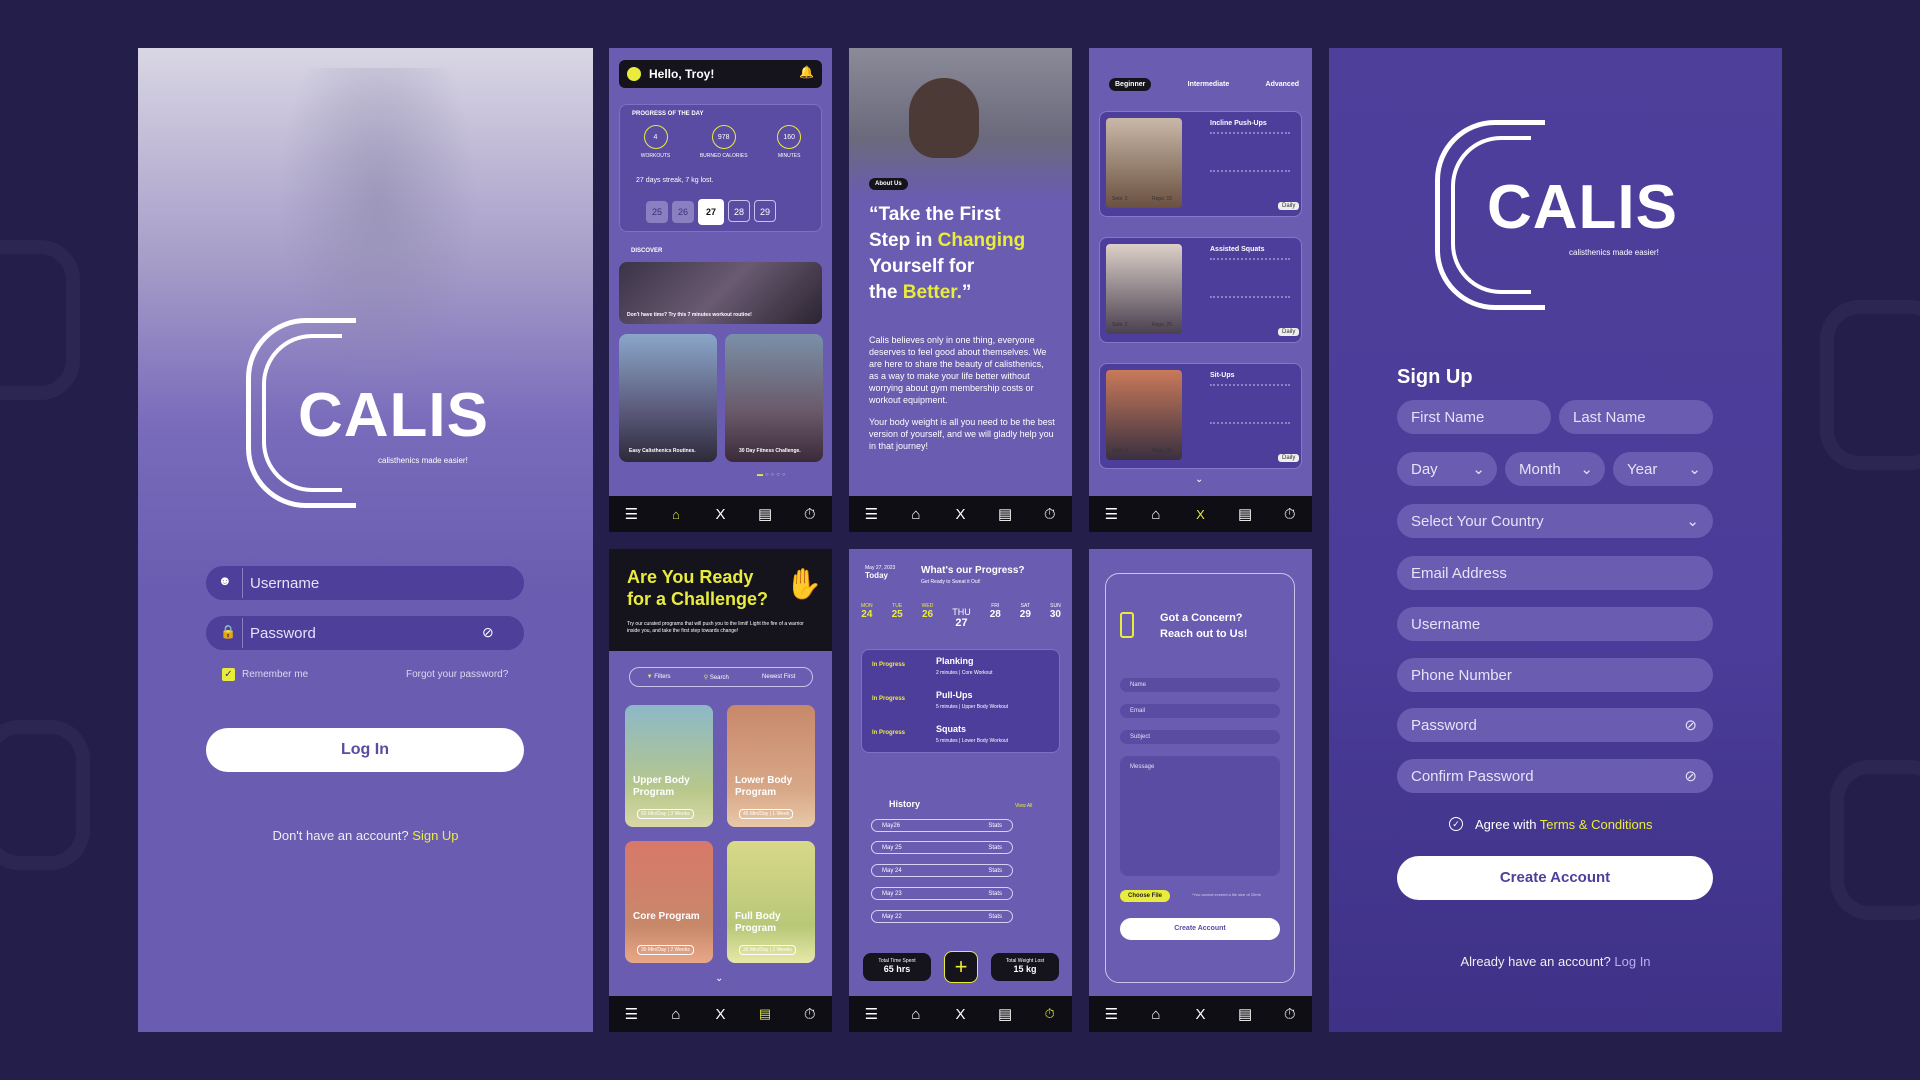 This screenshot has height=1080, width=1920. I want to click on history-row: May 25 Stats, so click(942, 847).